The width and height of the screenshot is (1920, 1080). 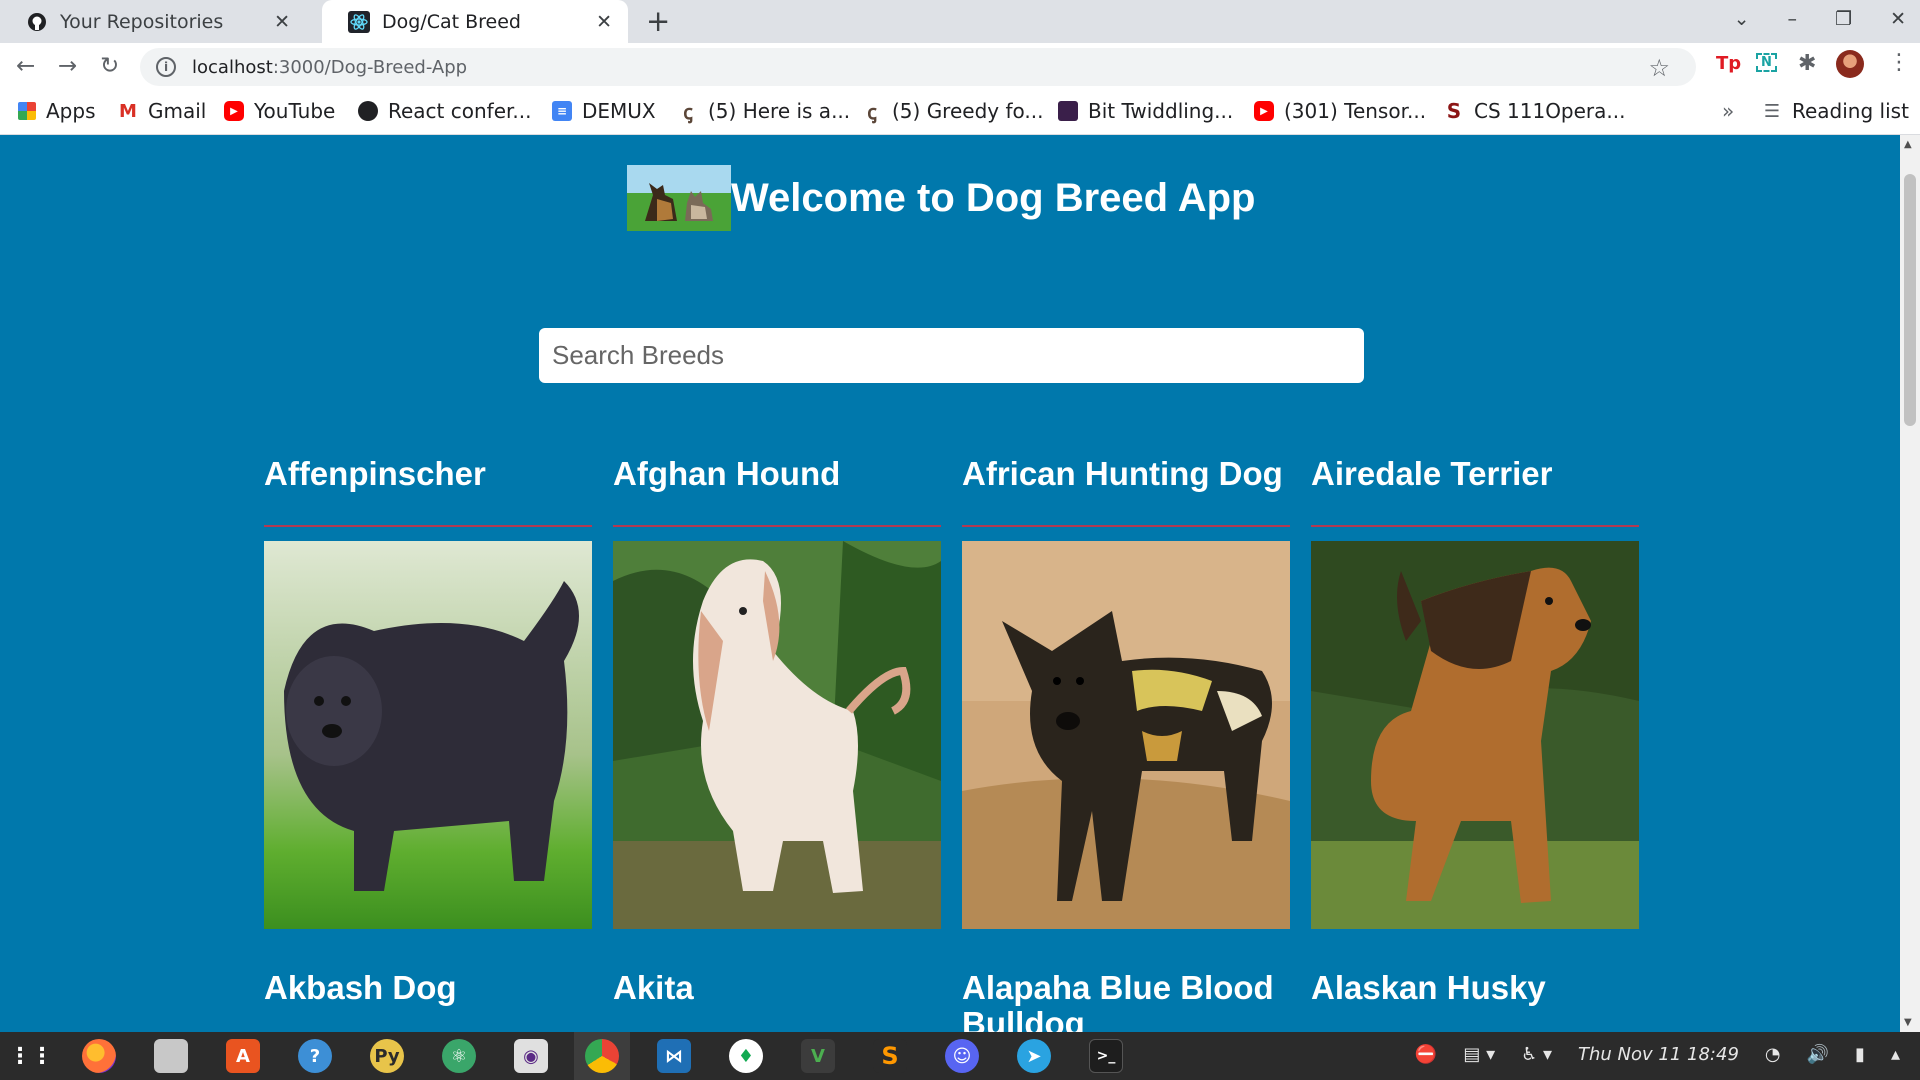 I want to click on bookmark-page-icon, so click(x=1068, y=111).